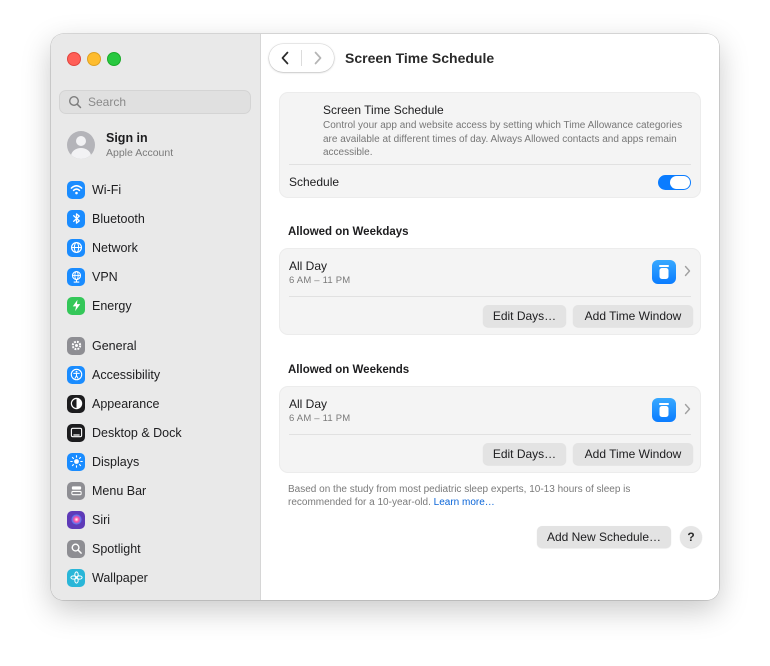 This screenshot has height=666, width=770. What do you see at coordinates (118, 218) in the screenshot?
I see `sidebar-item-label: Bluetooth` at bounding box center [118, 218].